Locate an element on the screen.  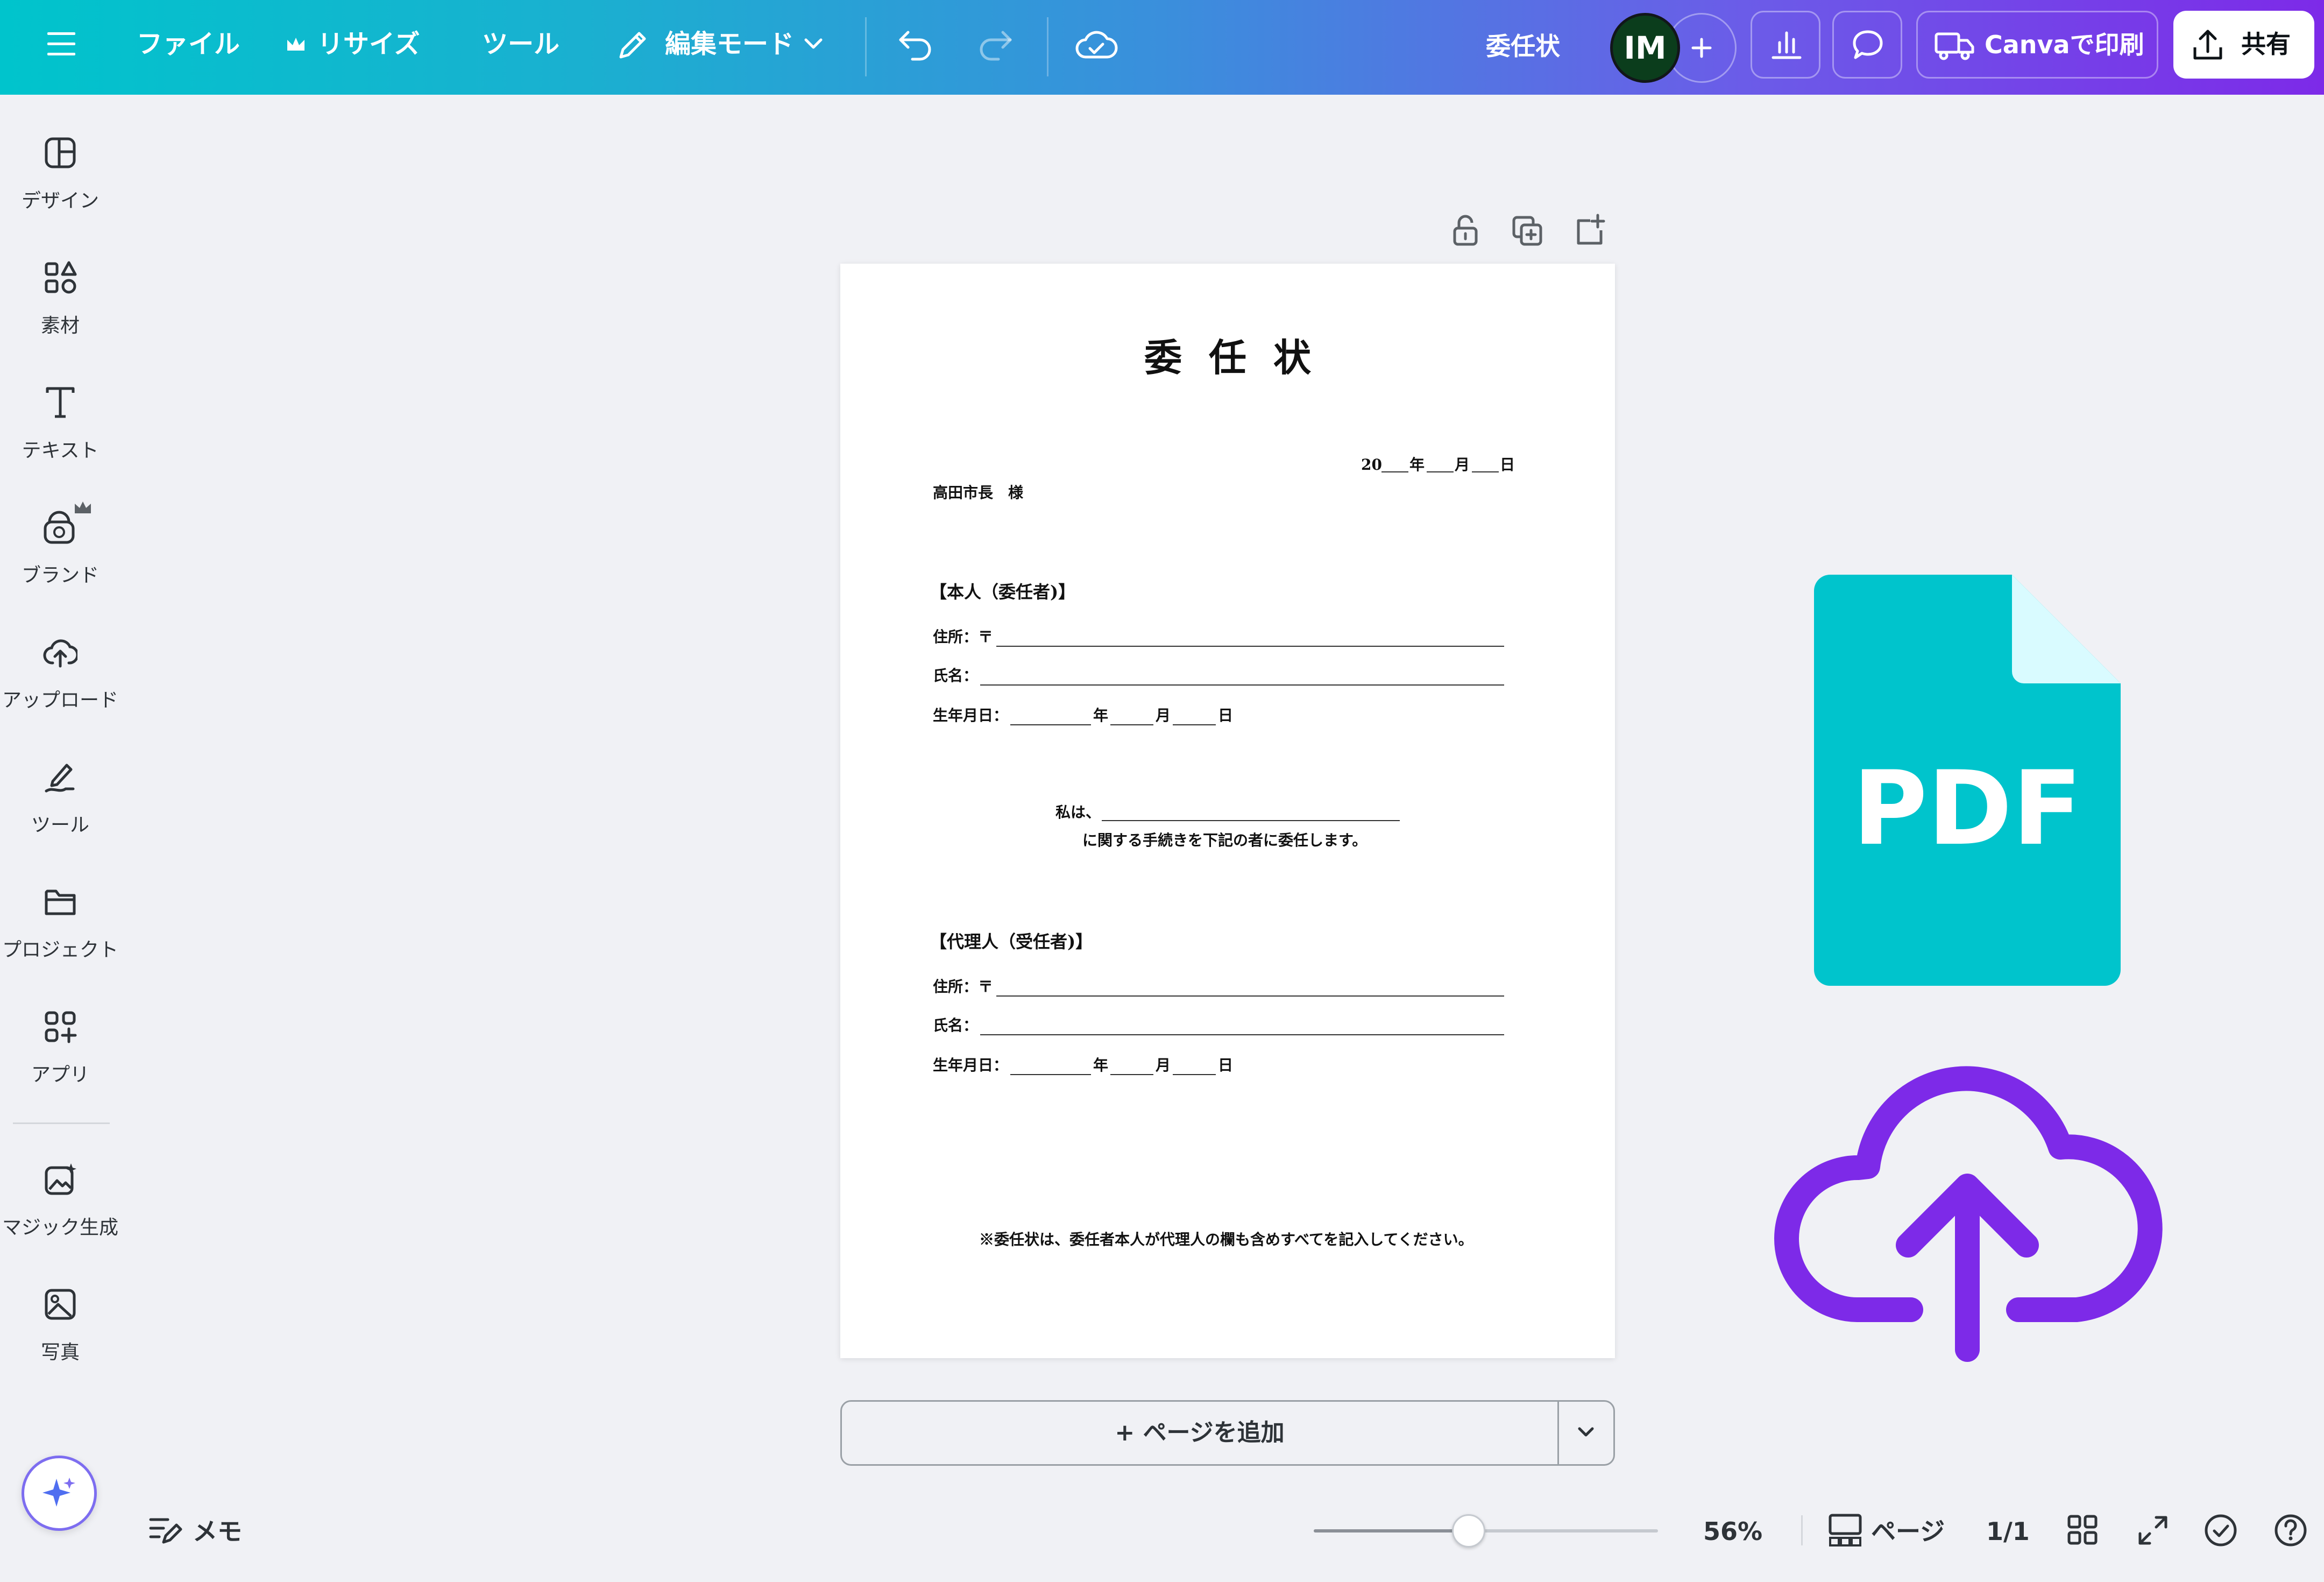
sidebar-item-label: アプリ is located at coordinates (60, 1075).